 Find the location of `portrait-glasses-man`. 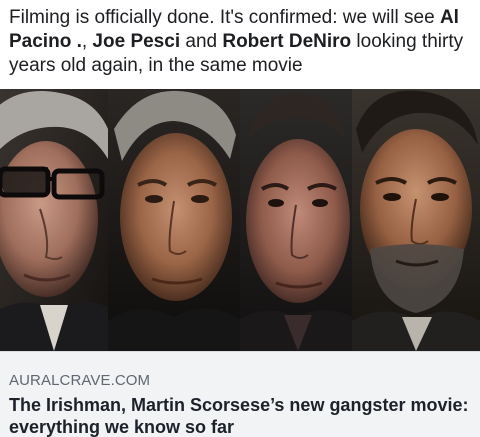

portrait-glasses-man is located at coordinates (54, 220).